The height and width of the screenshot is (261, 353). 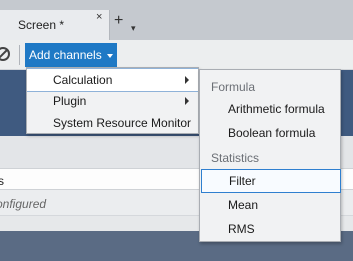 What do you see at coordinates (41, 25) in the screenshot?
I see `tab-screen-label: Screen *` at bounding box center [41, 25].